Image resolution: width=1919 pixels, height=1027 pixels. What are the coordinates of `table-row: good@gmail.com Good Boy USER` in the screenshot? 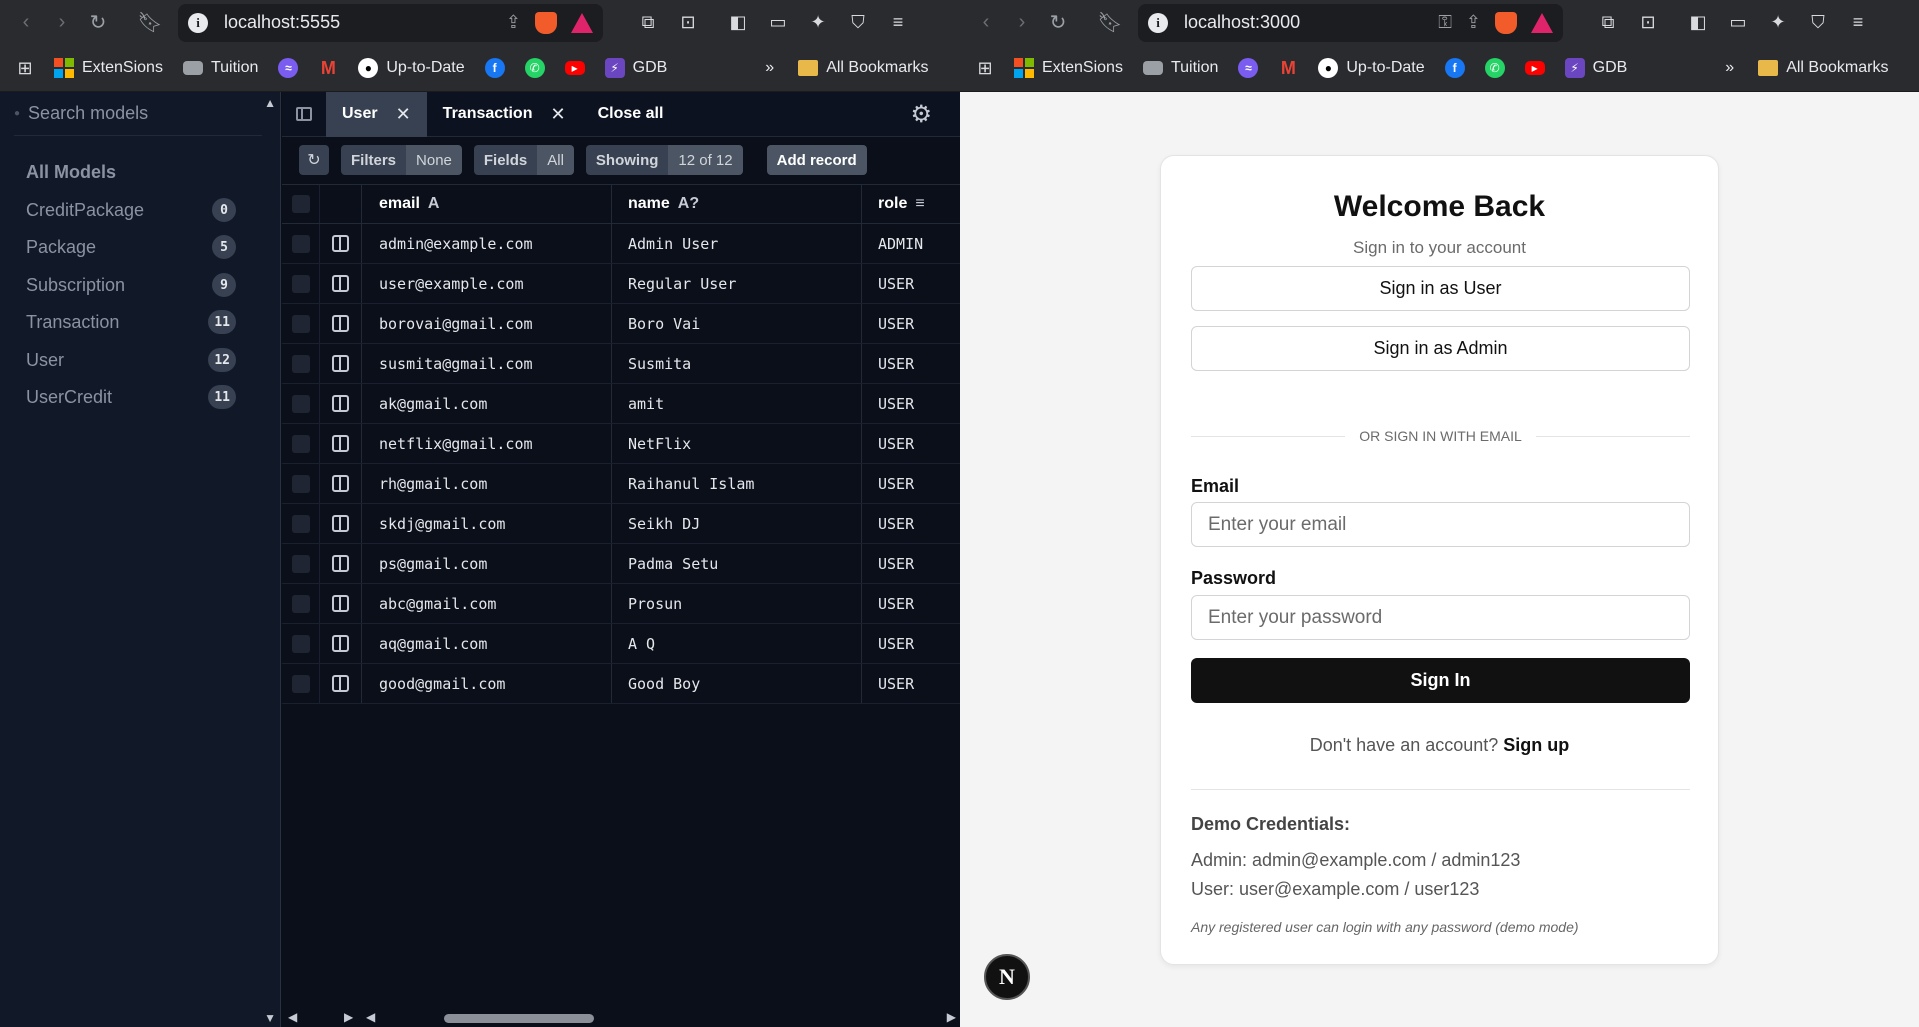 It's located at (621, 684).